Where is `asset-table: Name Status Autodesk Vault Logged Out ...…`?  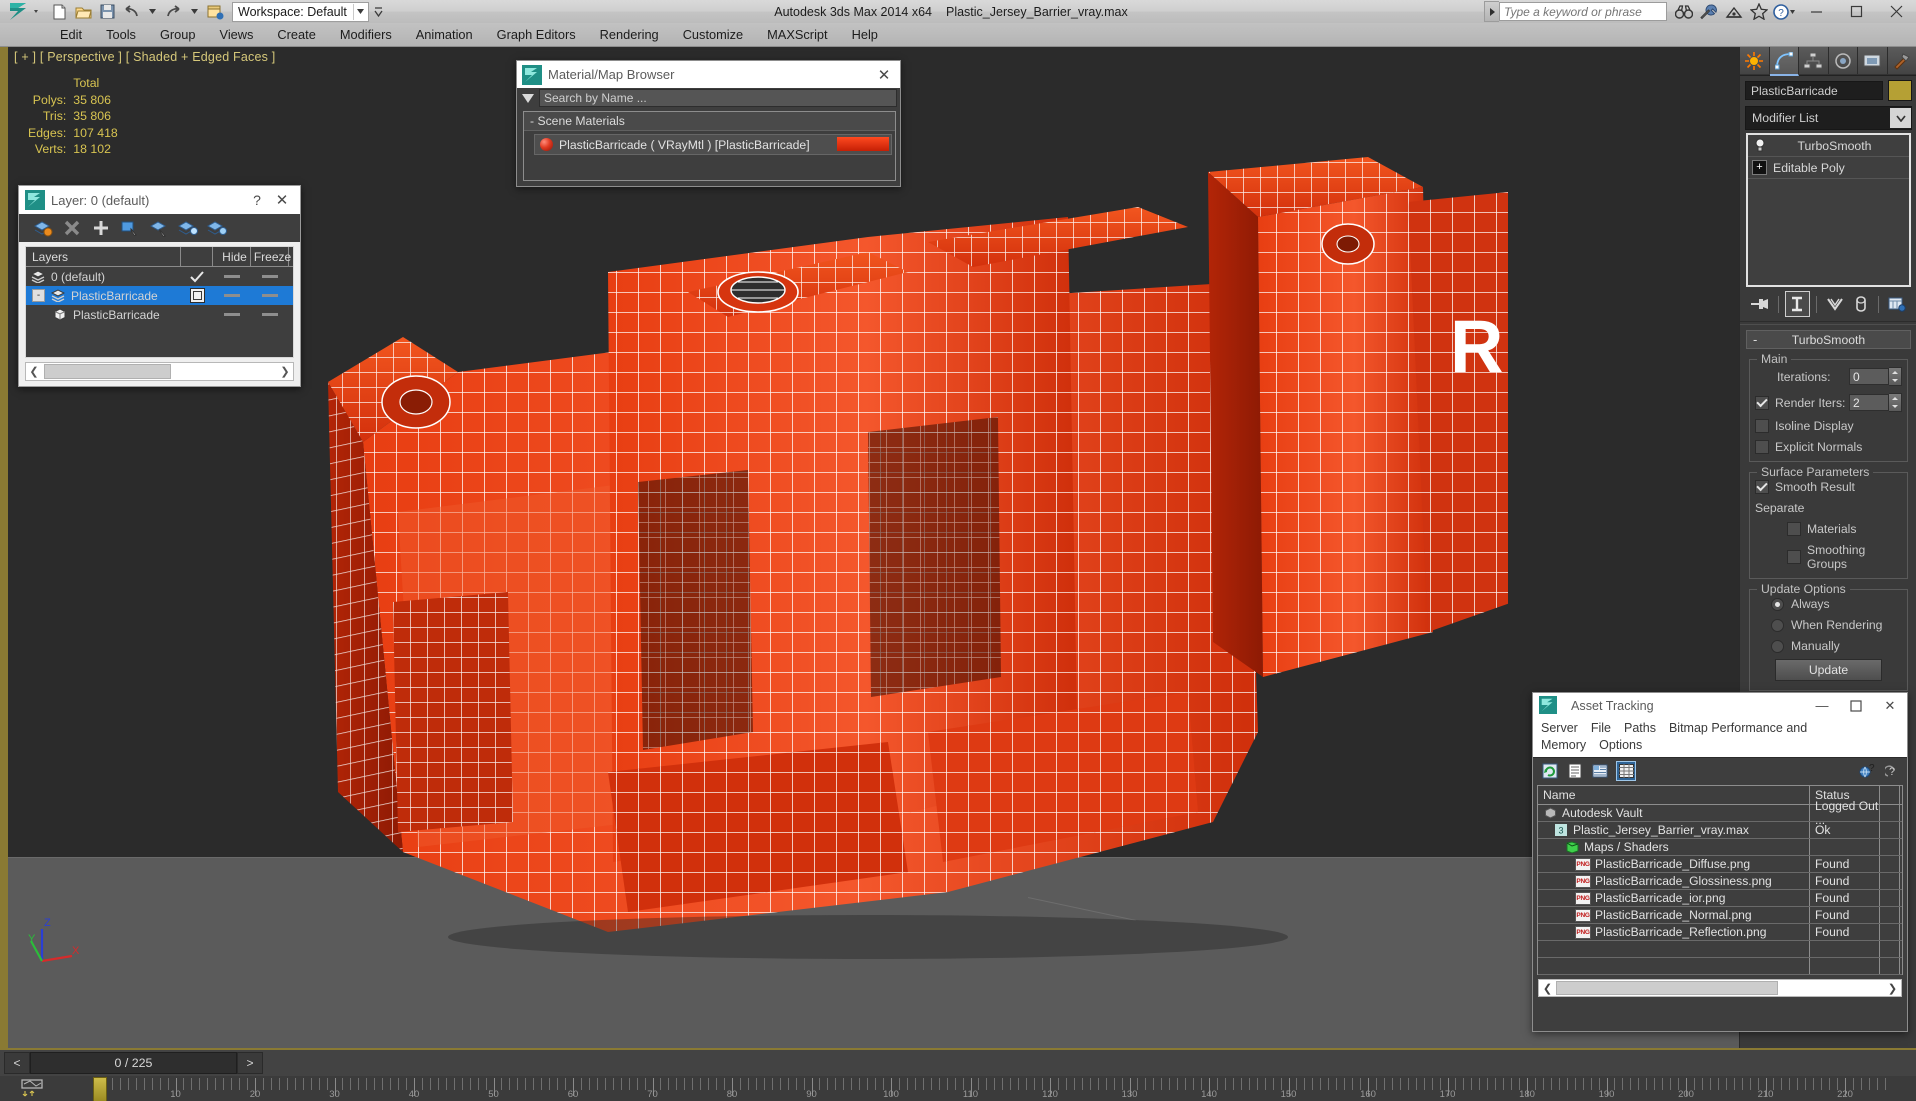
asset-table: Name Status Autodesk Vault Logged Out ...… is located at coordinates (1720, 880).